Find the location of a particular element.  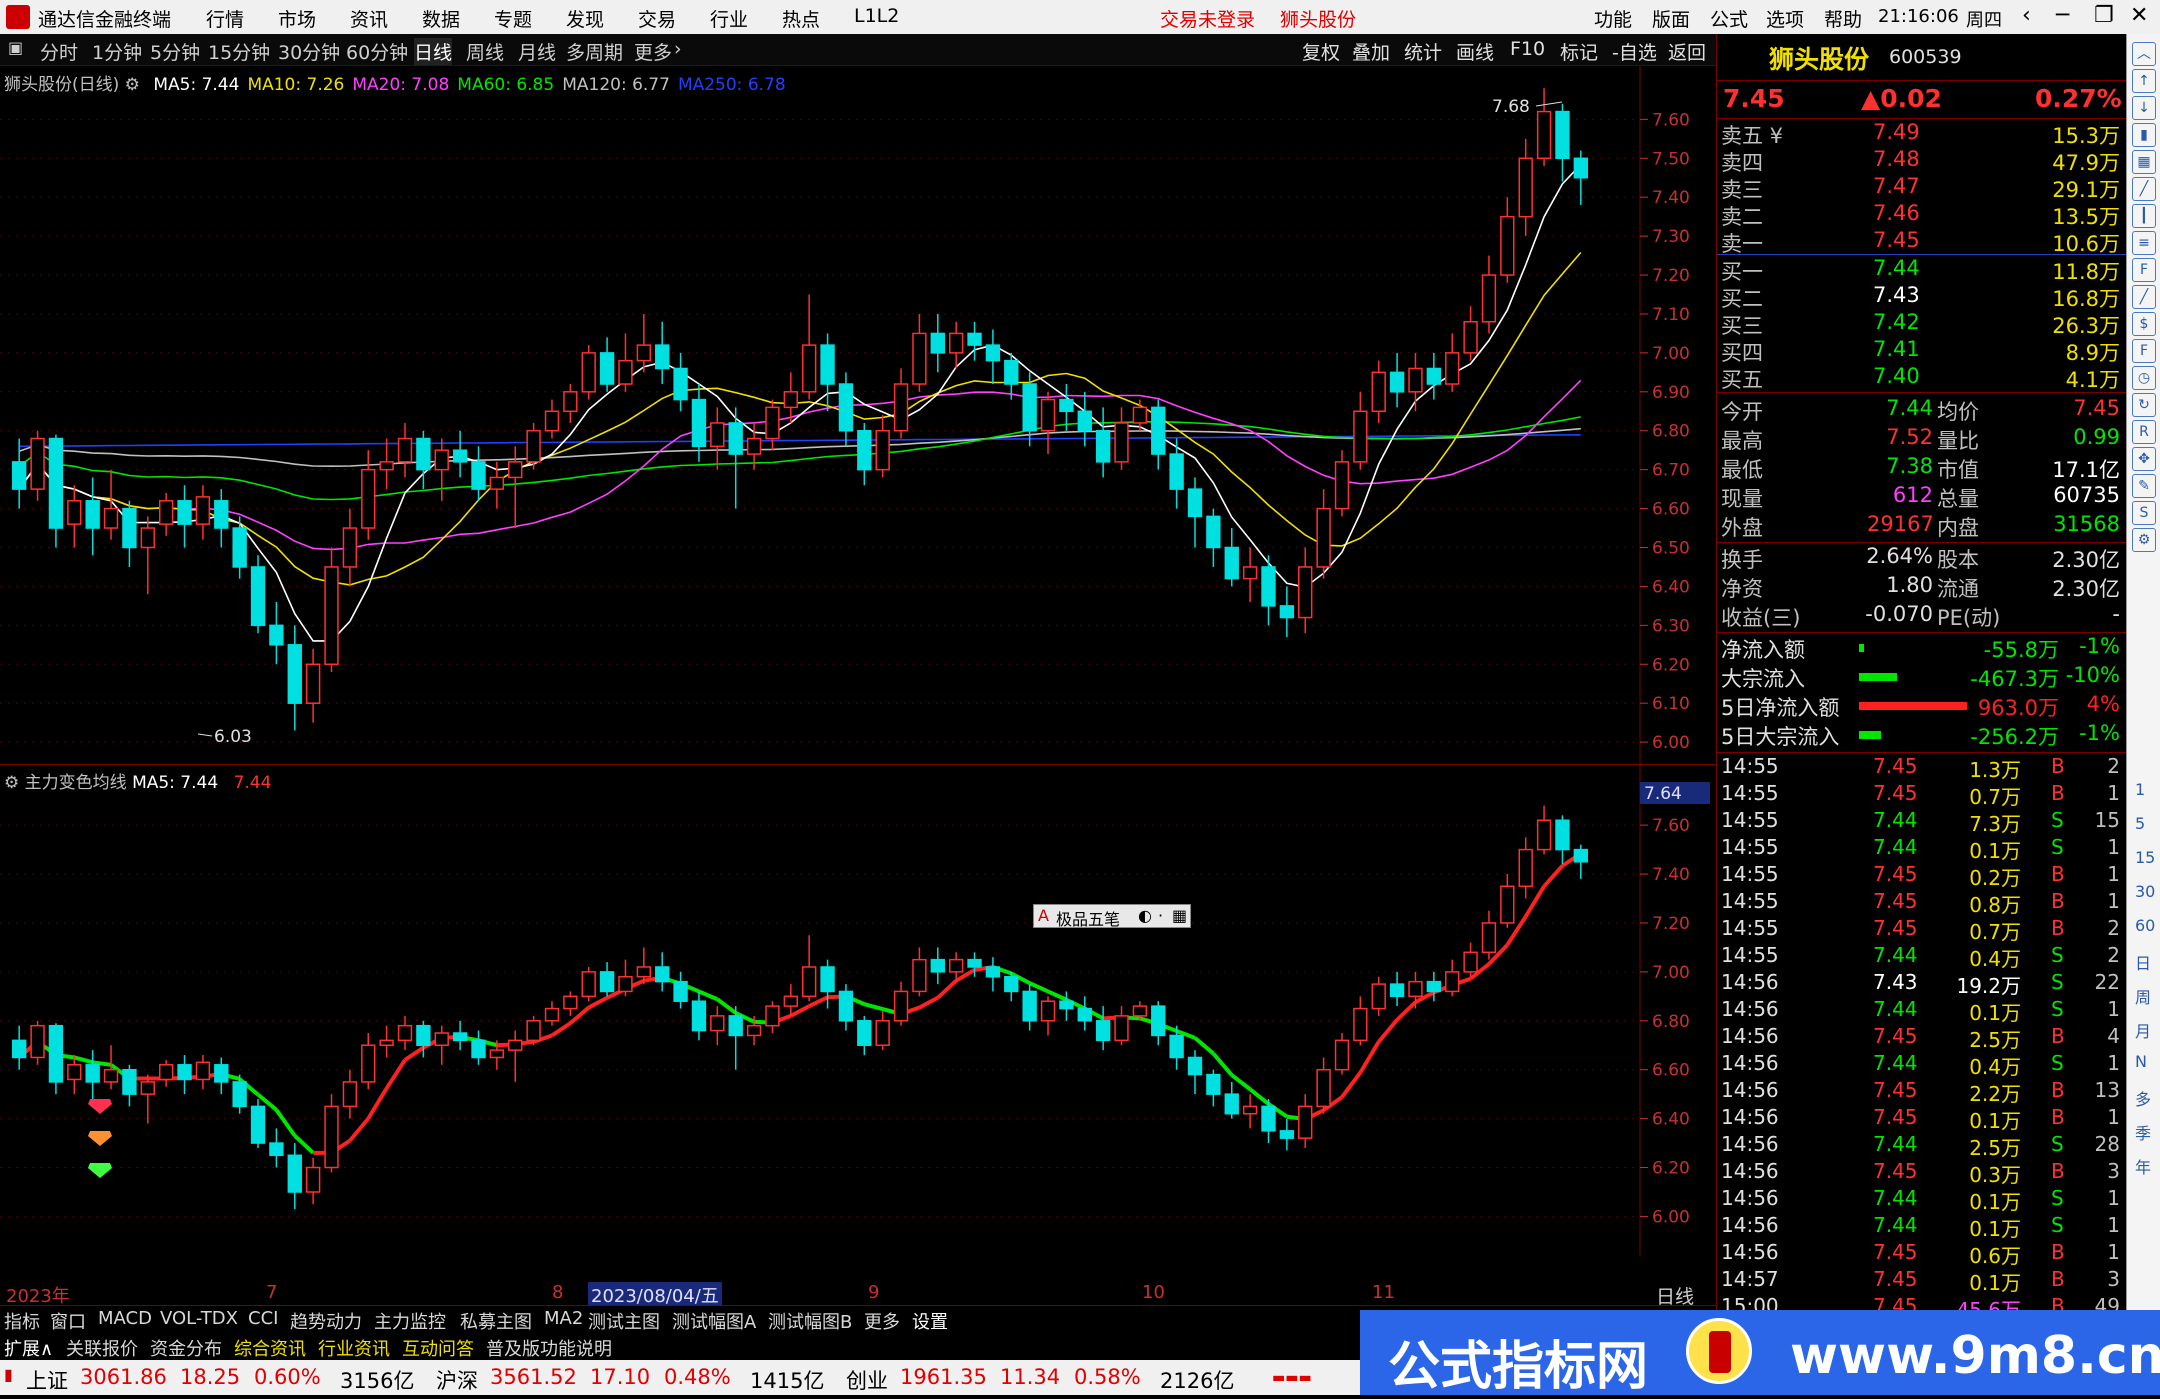

period-tab: 周线 is located at coordinates (485, 51).